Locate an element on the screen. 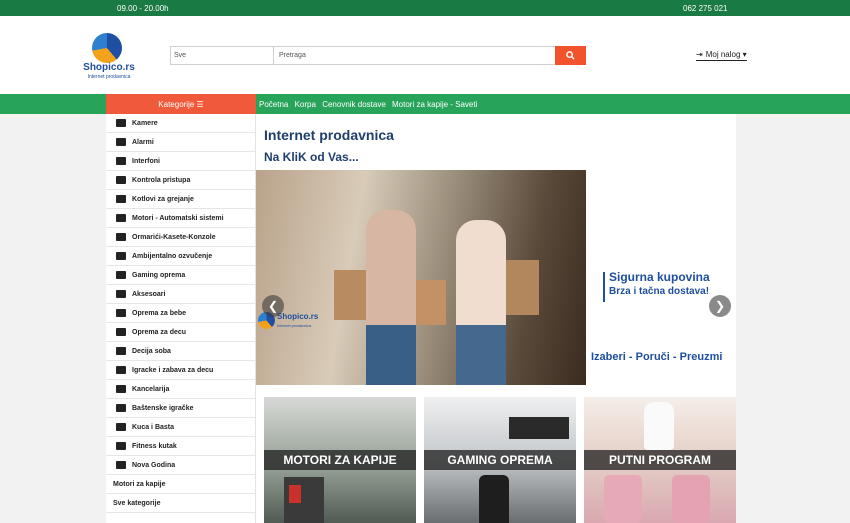  sidebar-item-label: Kotlovi za grejanje is located at coordinates (163, 199).